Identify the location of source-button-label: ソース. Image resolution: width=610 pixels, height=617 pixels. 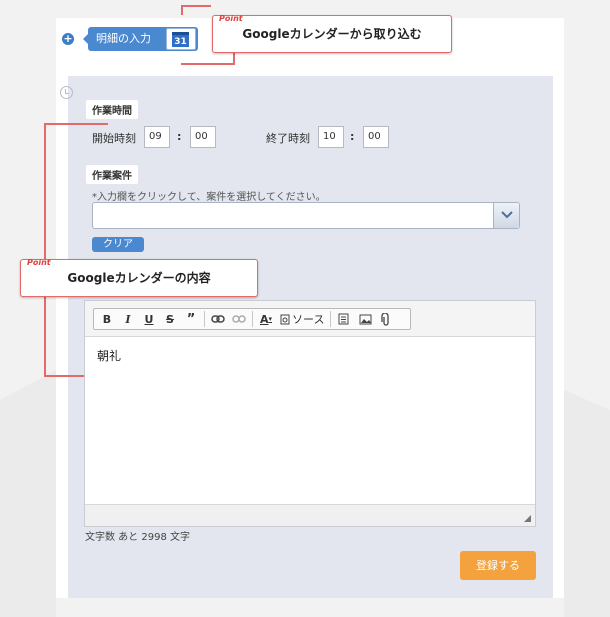
(308, 319).